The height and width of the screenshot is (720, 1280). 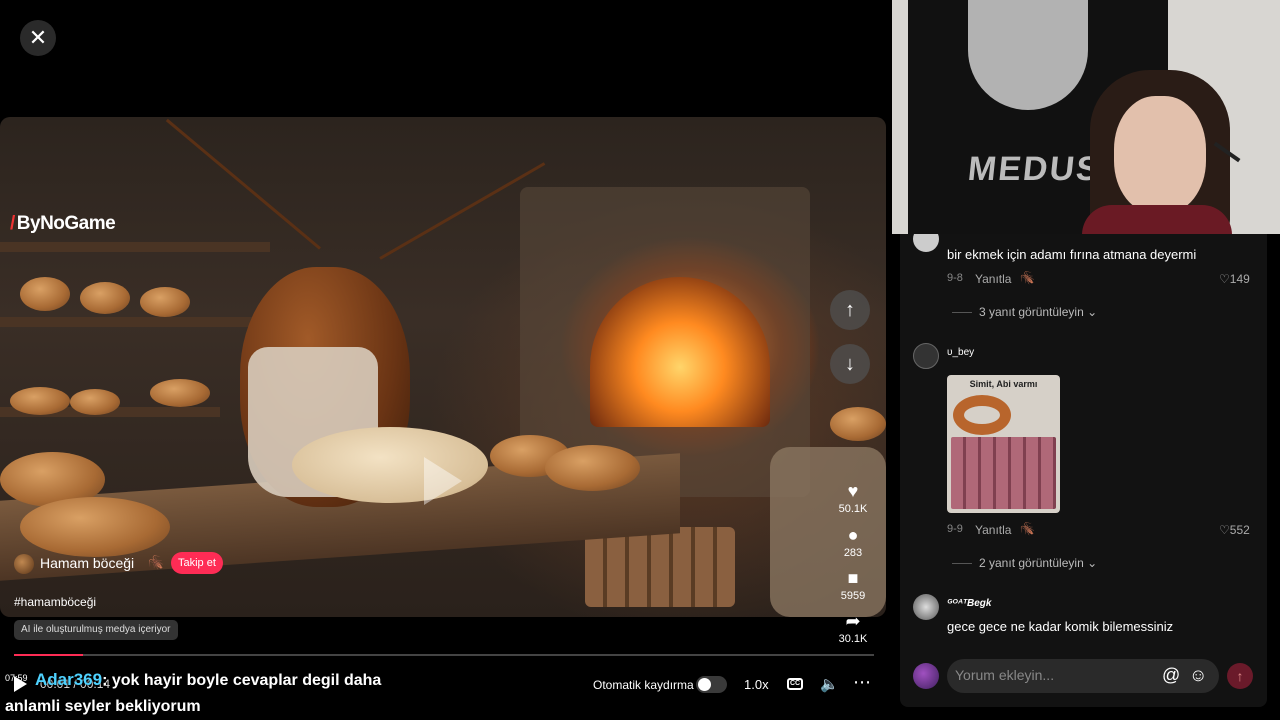 What do you see at coordinates (853, 535) in the screenshot?
I see `comment-icon: ●` at bounding box center [853, 535].